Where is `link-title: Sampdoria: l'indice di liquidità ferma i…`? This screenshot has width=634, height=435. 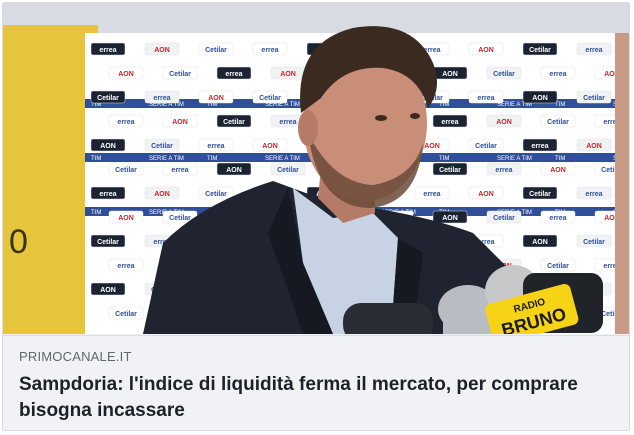 link-title: Sampdoria: l'indice di liquidità ferma i… is located at coordinates (316, 398).